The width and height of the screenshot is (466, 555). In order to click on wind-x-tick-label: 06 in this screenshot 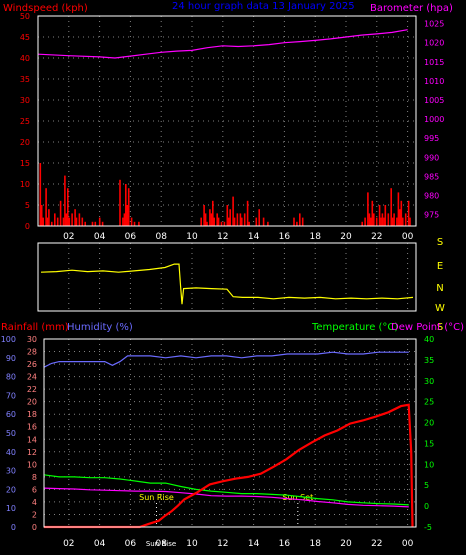, I will do `click(131, 237)`.